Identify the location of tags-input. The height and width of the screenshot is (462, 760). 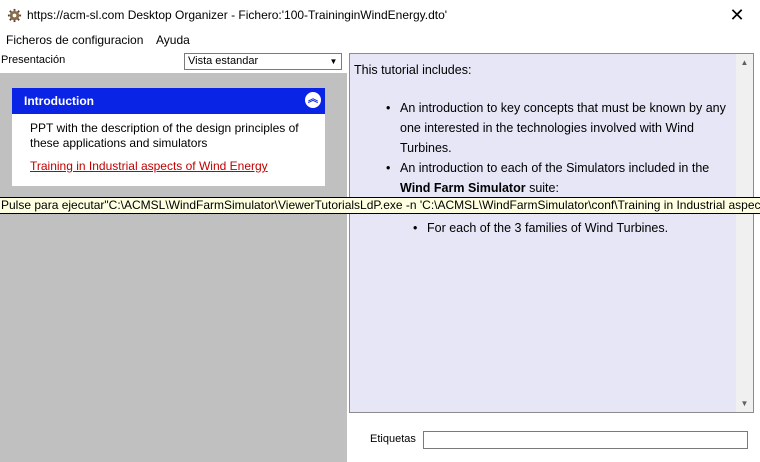
(585, 440).